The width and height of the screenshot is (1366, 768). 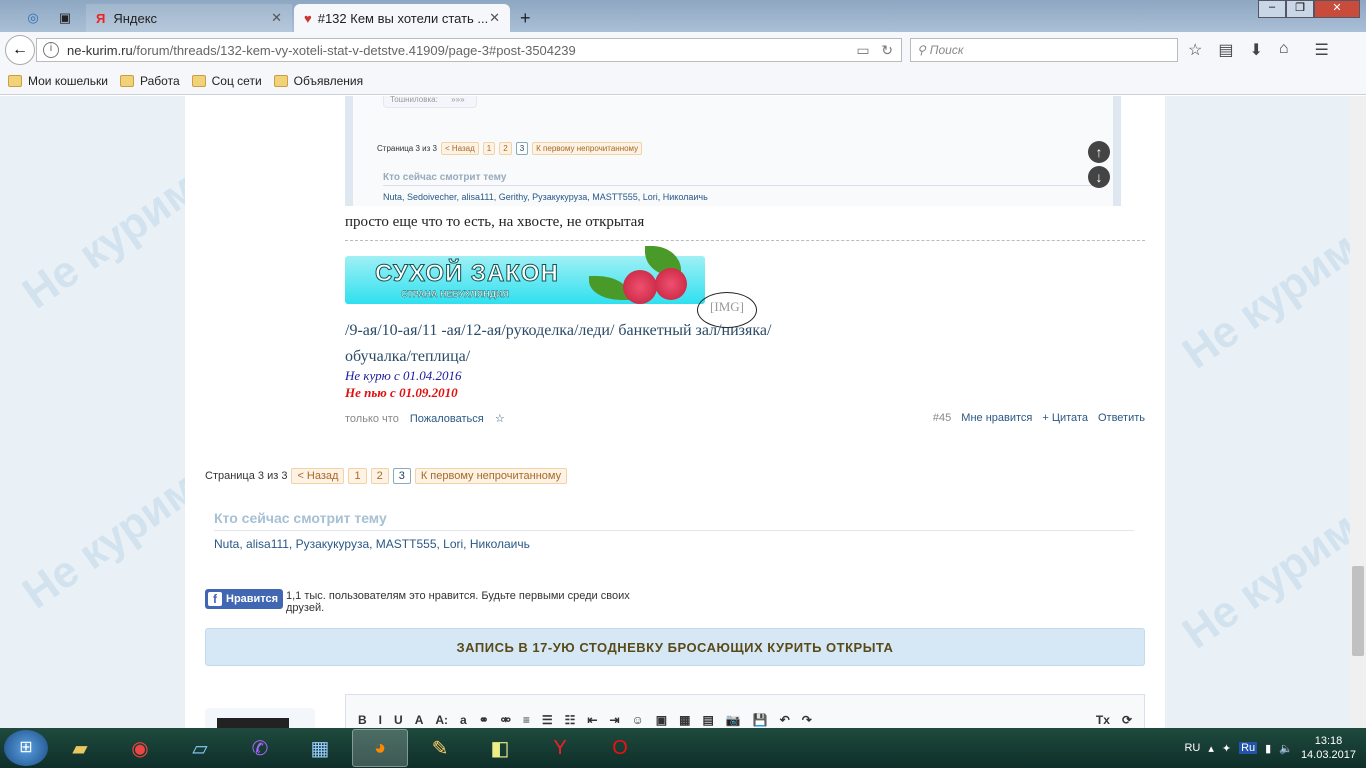 I want to click on post-number: #45, so click(x=942, y=418).